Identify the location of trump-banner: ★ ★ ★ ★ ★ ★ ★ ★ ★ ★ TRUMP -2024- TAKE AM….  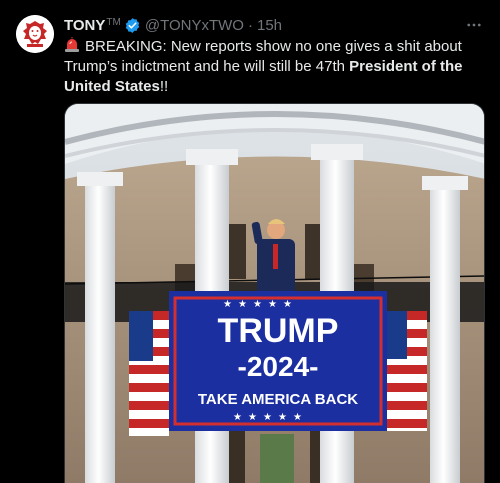
(278, 361).